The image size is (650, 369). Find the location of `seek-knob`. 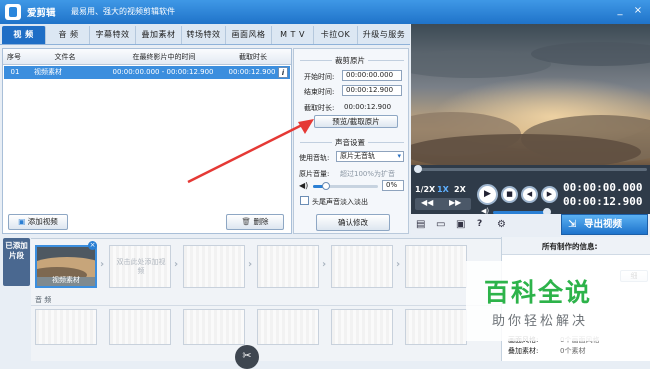

seek-knob is located at coordinates (418, 169).